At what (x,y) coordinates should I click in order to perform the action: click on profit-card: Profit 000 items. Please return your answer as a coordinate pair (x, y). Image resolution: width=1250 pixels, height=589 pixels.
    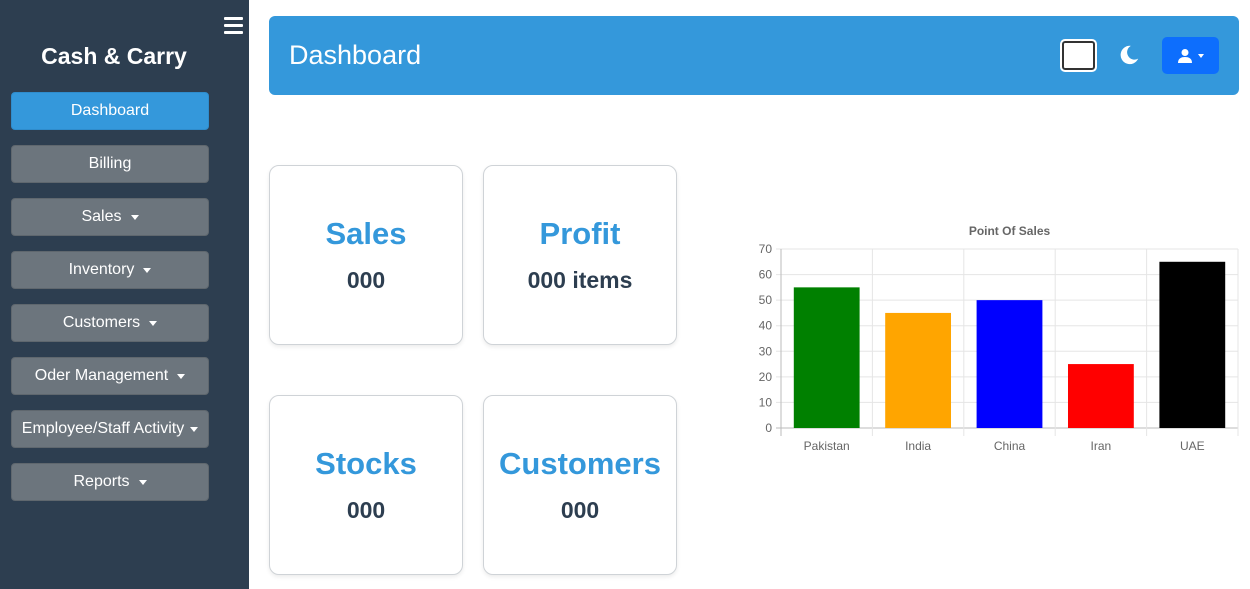
    Looking at the image, I should click on (580, 255).